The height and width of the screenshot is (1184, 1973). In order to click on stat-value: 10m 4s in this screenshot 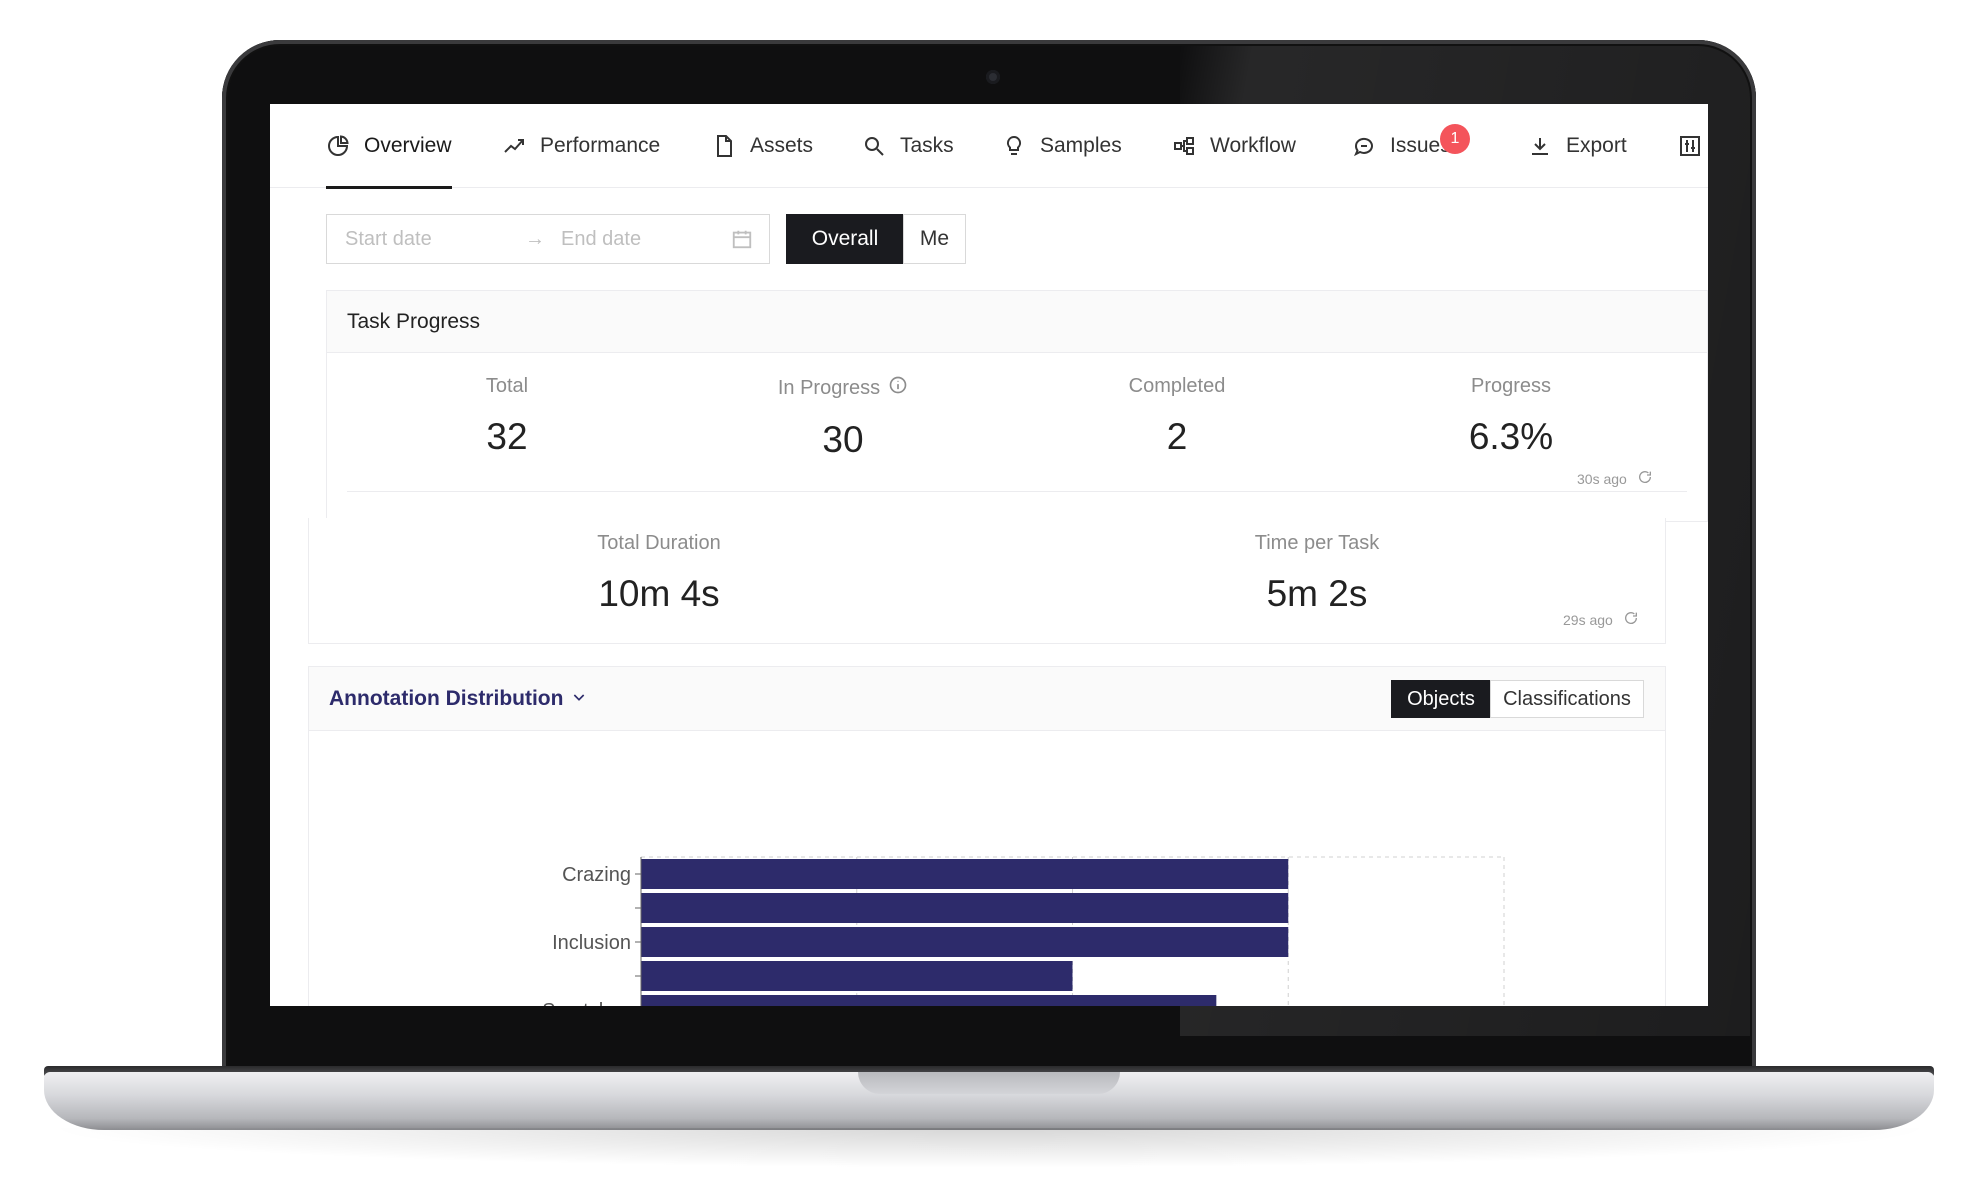, I will do `click(659, 593)`.